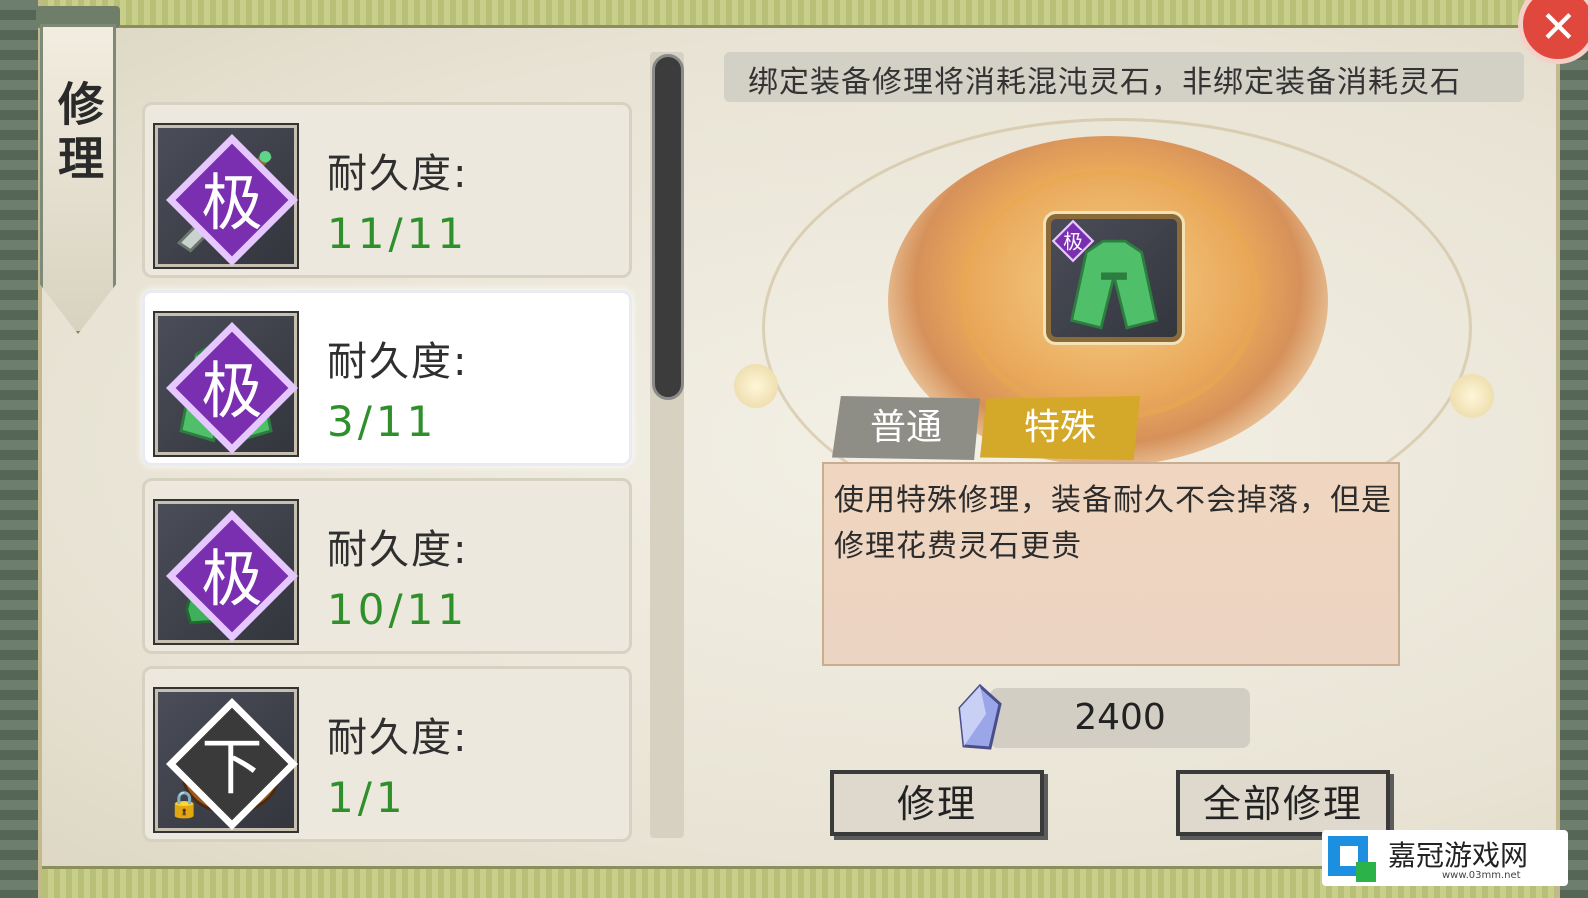  Describe the element at coordinates (21, 449) in the screenshot. I see `frame-left` at that location.